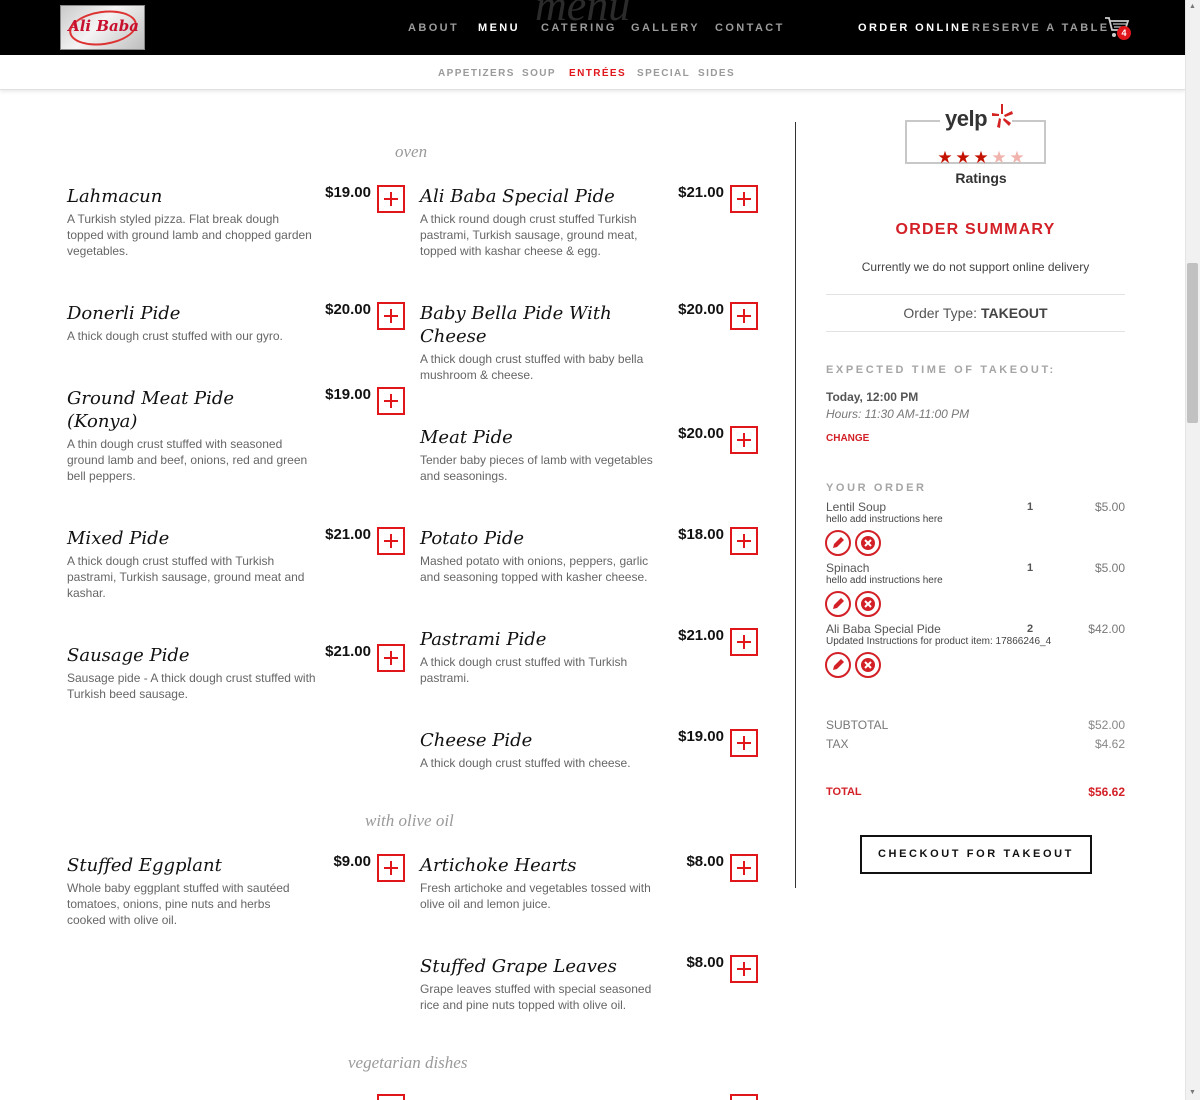 The width and height of the screenshot is (1200, 1100). What do you see at coordinates (499, 28) in the screenshot?
I see `nav-menu: MENU` at bounding box center [499, 28].